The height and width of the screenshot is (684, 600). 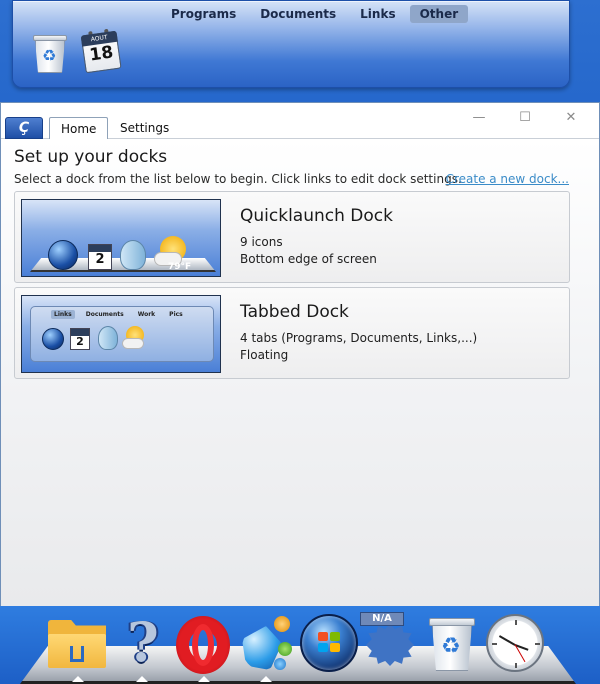 I want to click on top-dock-icons: ♻ AOUT 18, so click(x=77, y=51).